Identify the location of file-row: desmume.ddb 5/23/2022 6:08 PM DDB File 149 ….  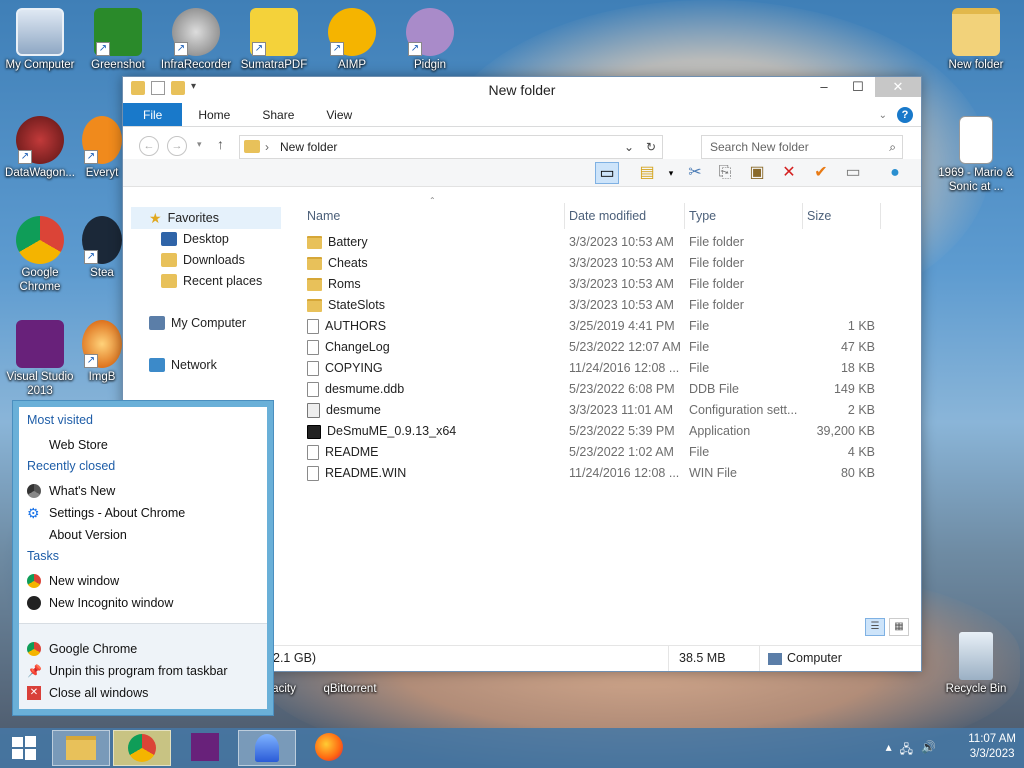
(603, 389).